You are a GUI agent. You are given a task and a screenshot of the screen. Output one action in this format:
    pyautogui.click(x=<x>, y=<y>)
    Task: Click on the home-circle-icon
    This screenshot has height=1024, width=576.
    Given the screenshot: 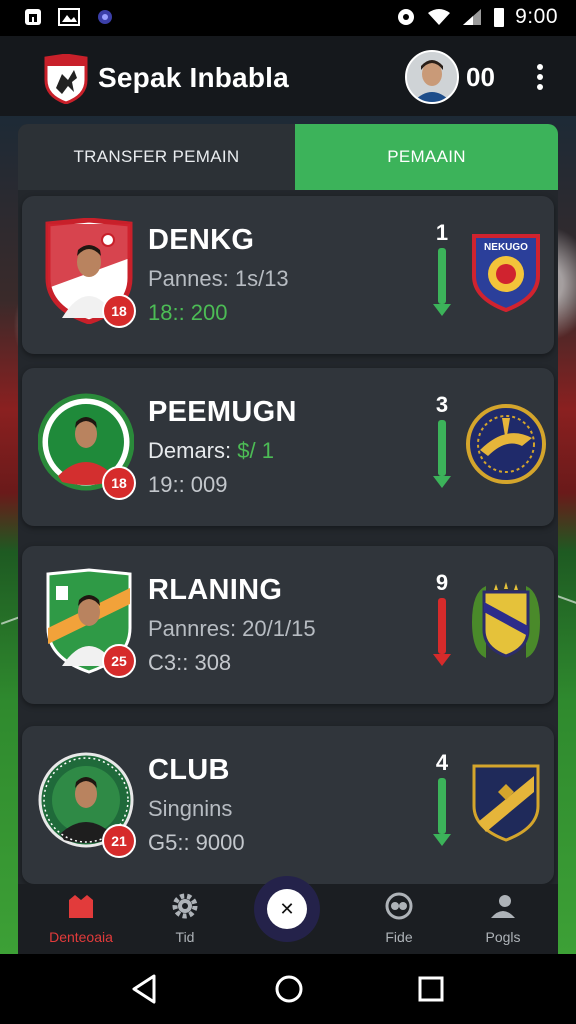 What is the action you would take?
    pyautogui.click(x=289, y=989)
    